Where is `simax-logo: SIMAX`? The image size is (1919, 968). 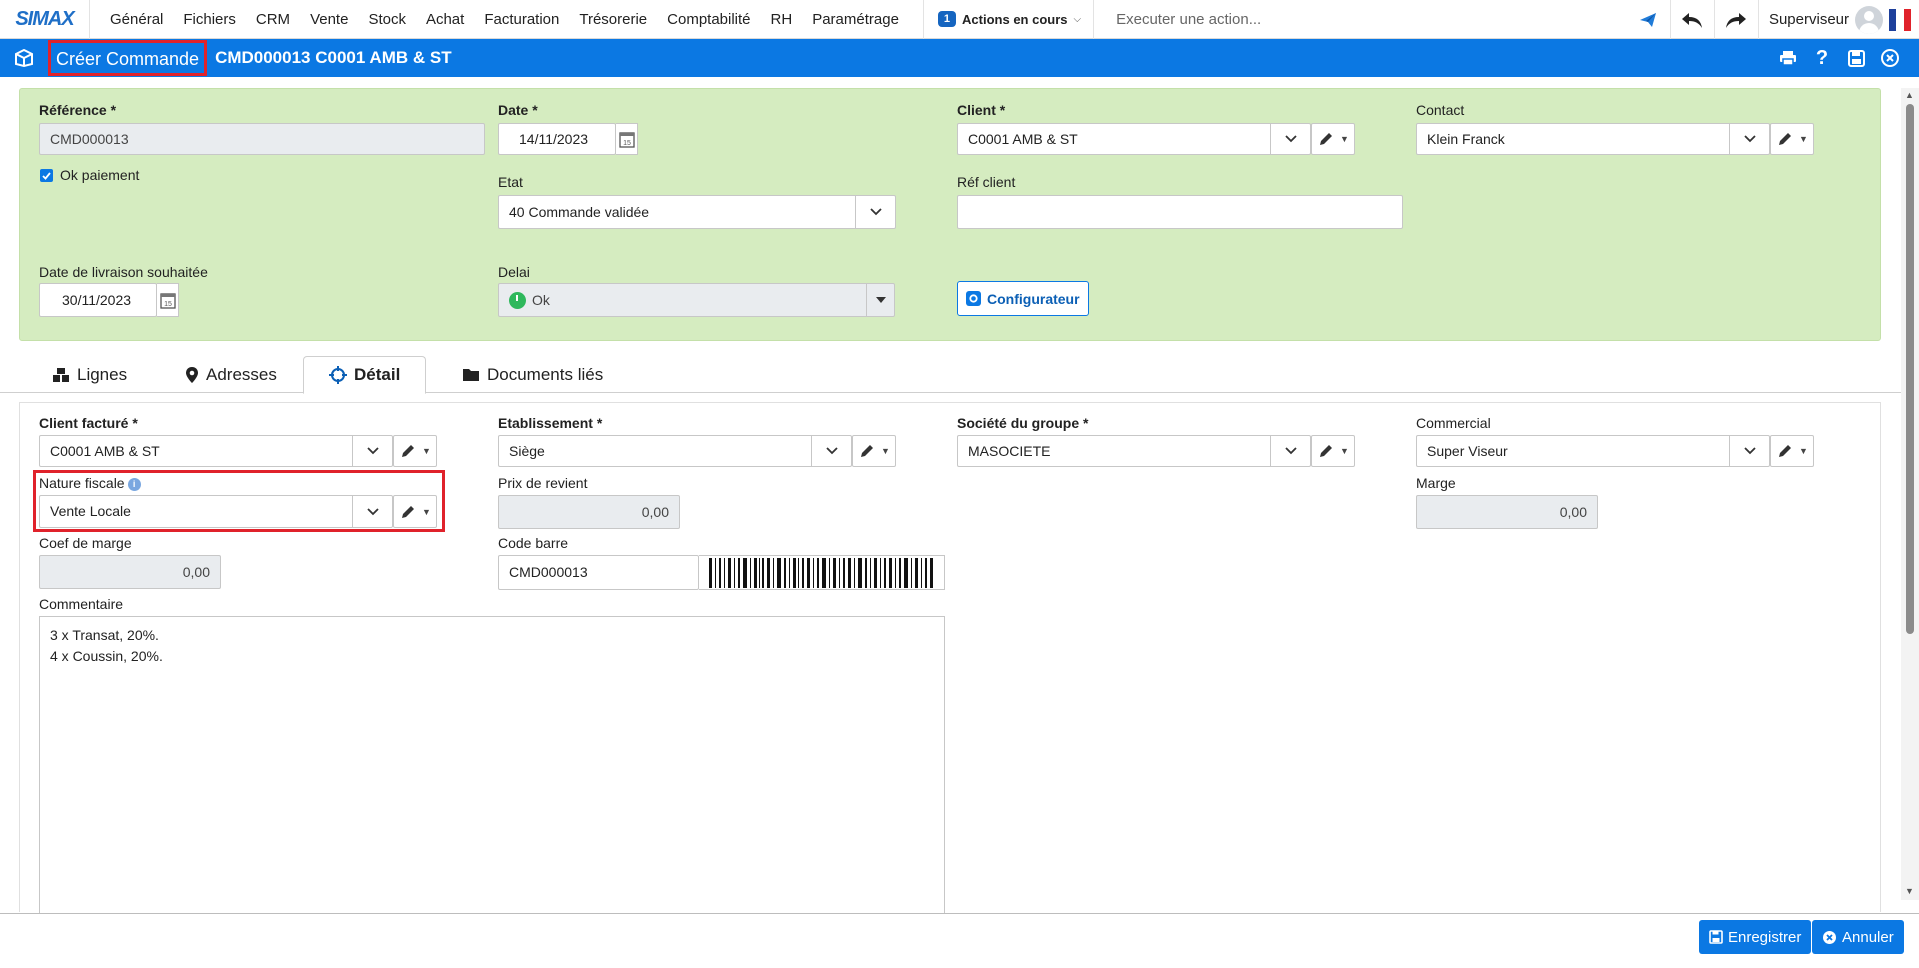 simax-logo: SIMAX is located at coordinates (45, 19).